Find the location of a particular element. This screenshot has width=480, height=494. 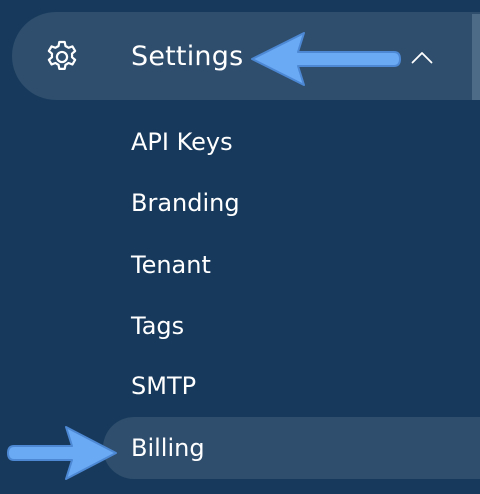

chevron-up-icon is located at coordinates (422, 57).